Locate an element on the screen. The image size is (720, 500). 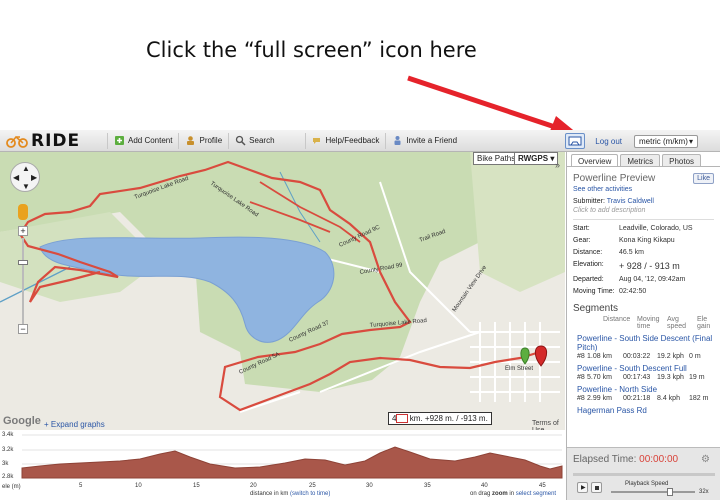
zoom-out-button: − is located at coordinates (23, 329).